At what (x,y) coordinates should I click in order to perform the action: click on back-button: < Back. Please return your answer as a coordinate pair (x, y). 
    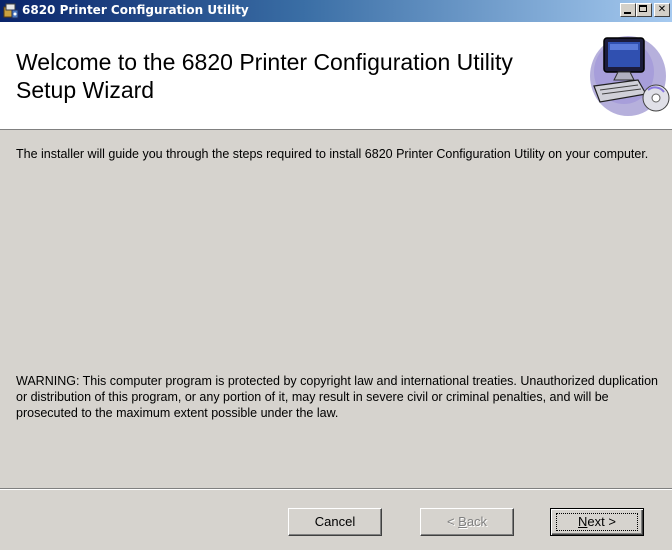
    Looking at the image, I should click on (467, 522).